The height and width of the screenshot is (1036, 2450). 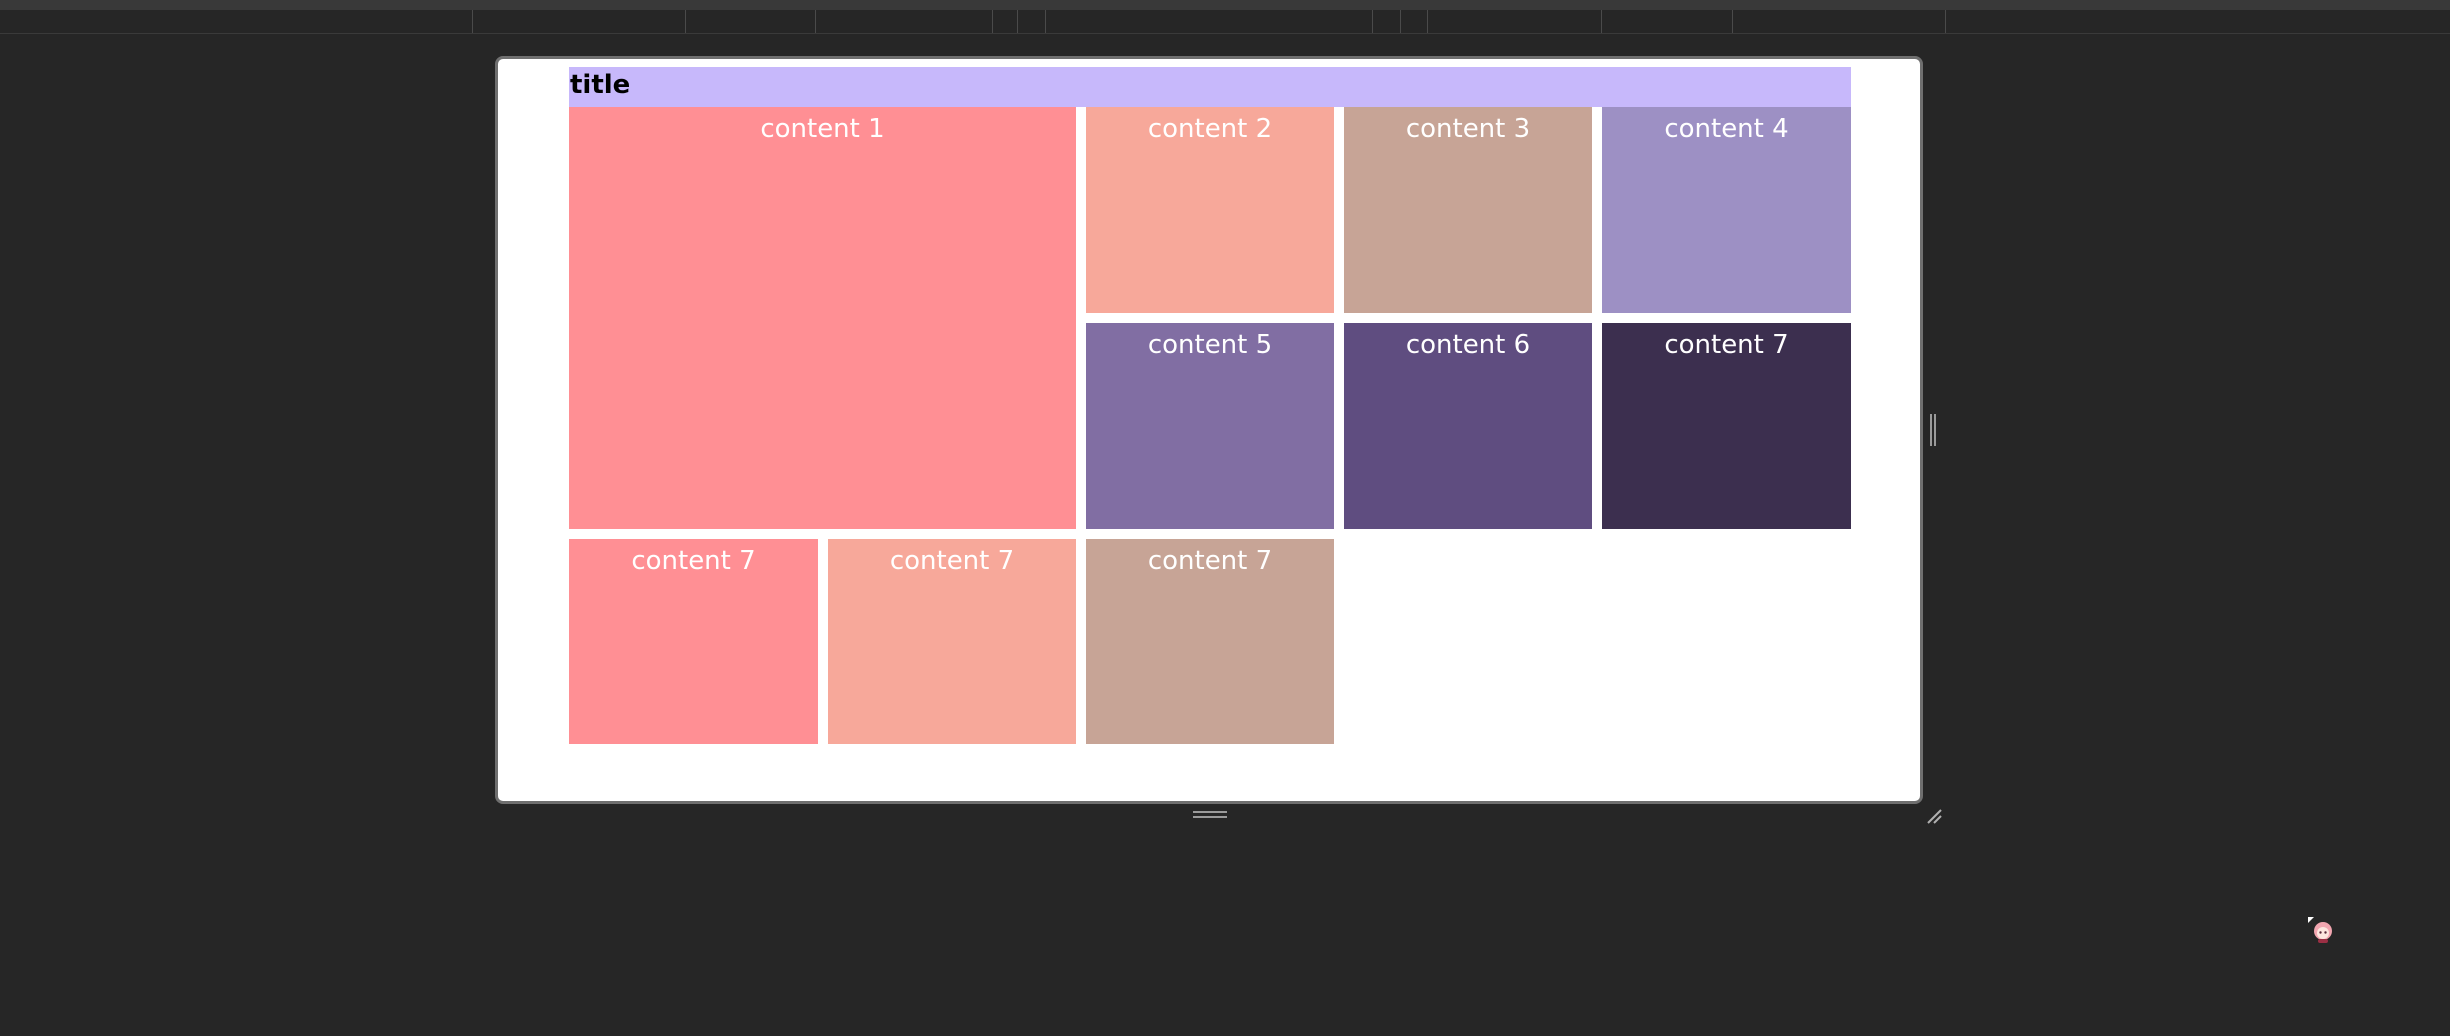 I want to click on grid-cell-content-6: content 6, so click(x=1468, y=426).